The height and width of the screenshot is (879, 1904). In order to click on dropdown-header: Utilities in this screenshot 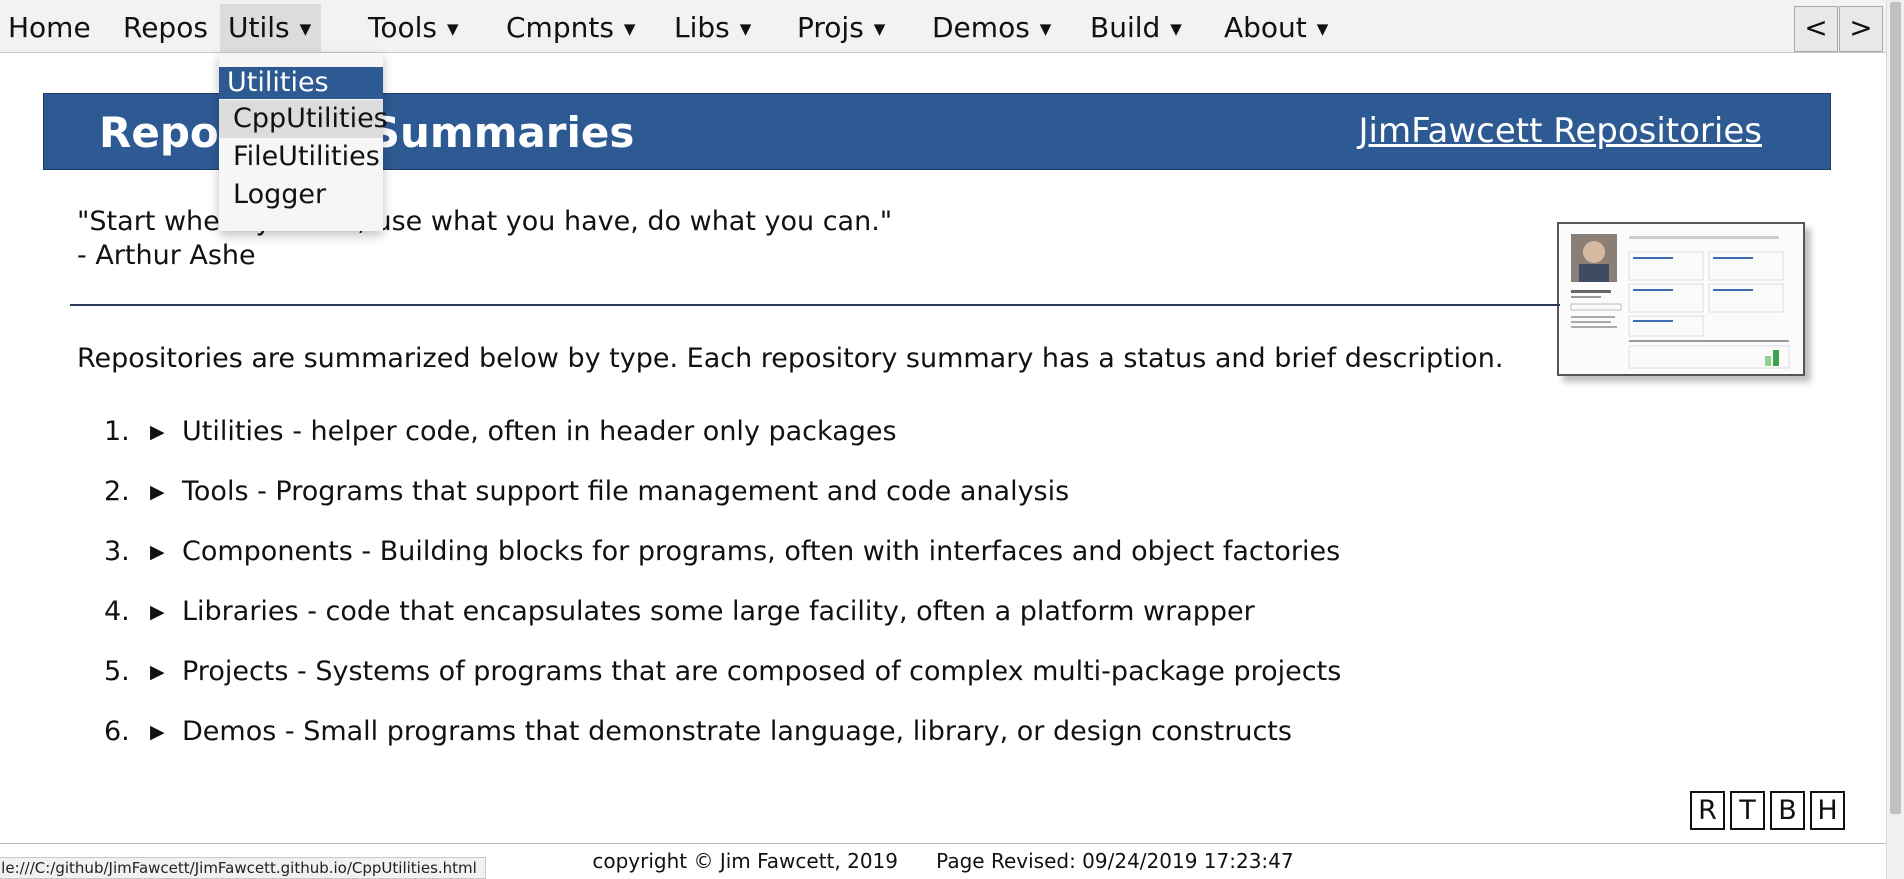, I will do `click(301, 83)`.